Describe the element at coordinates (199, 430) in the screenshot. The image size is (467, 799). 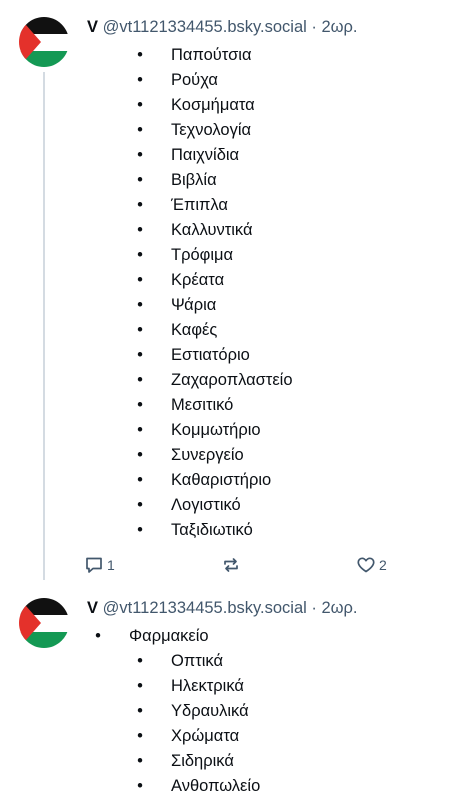
I see `list-item: • Κομμωτήριο` at that location.